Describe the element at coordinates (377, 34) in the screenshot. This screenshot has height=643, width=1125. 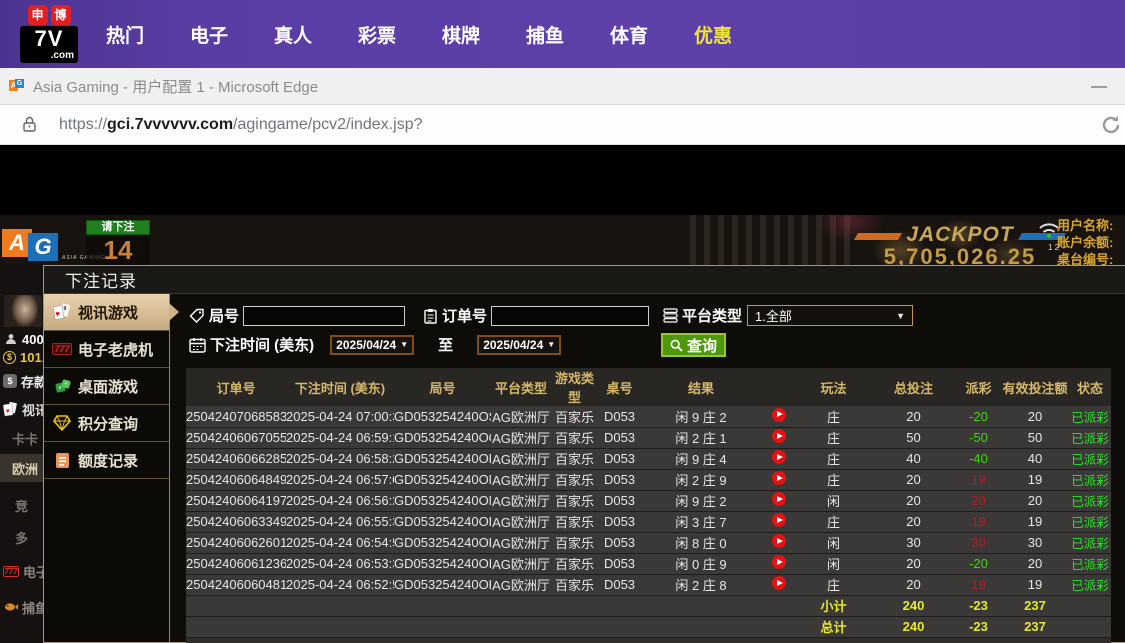
I see `nav-item-lottery: 彩票` at that location.